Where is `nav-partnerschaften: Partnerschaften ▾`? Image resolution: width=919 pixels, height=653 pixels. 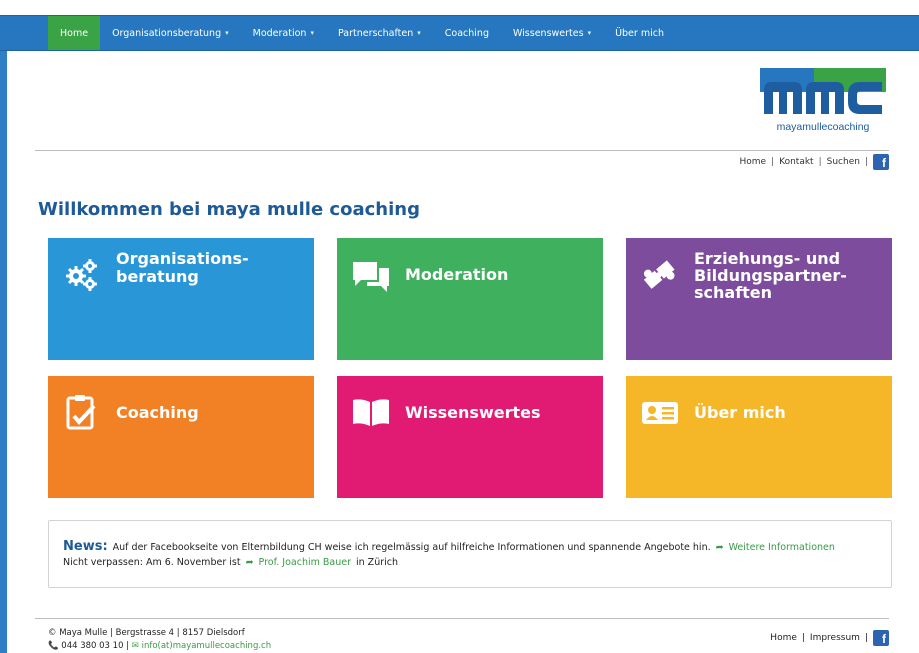 nav-partnerschaften: Partnerschaften ▾ is located at coordinates (379, 33).